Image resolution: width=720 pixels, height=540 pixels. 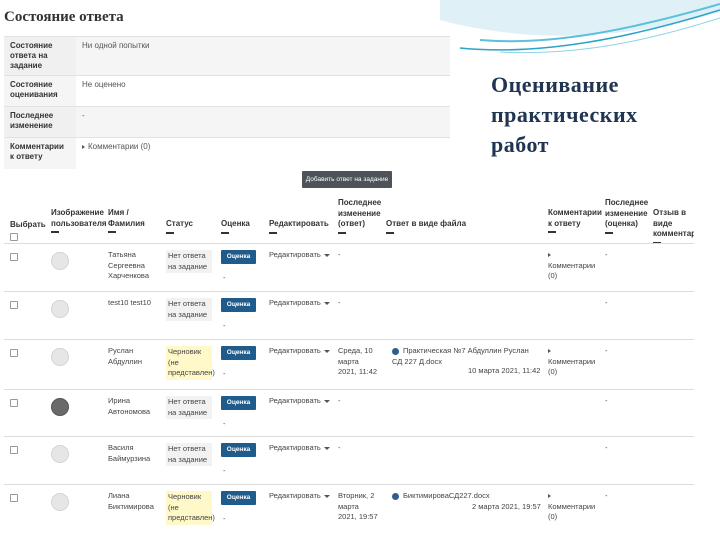 What do you see at coordinates (126, 218) in the screenshot?
I see `header-name-label: Имя / Фамилия` at bounding box center [126, 218].